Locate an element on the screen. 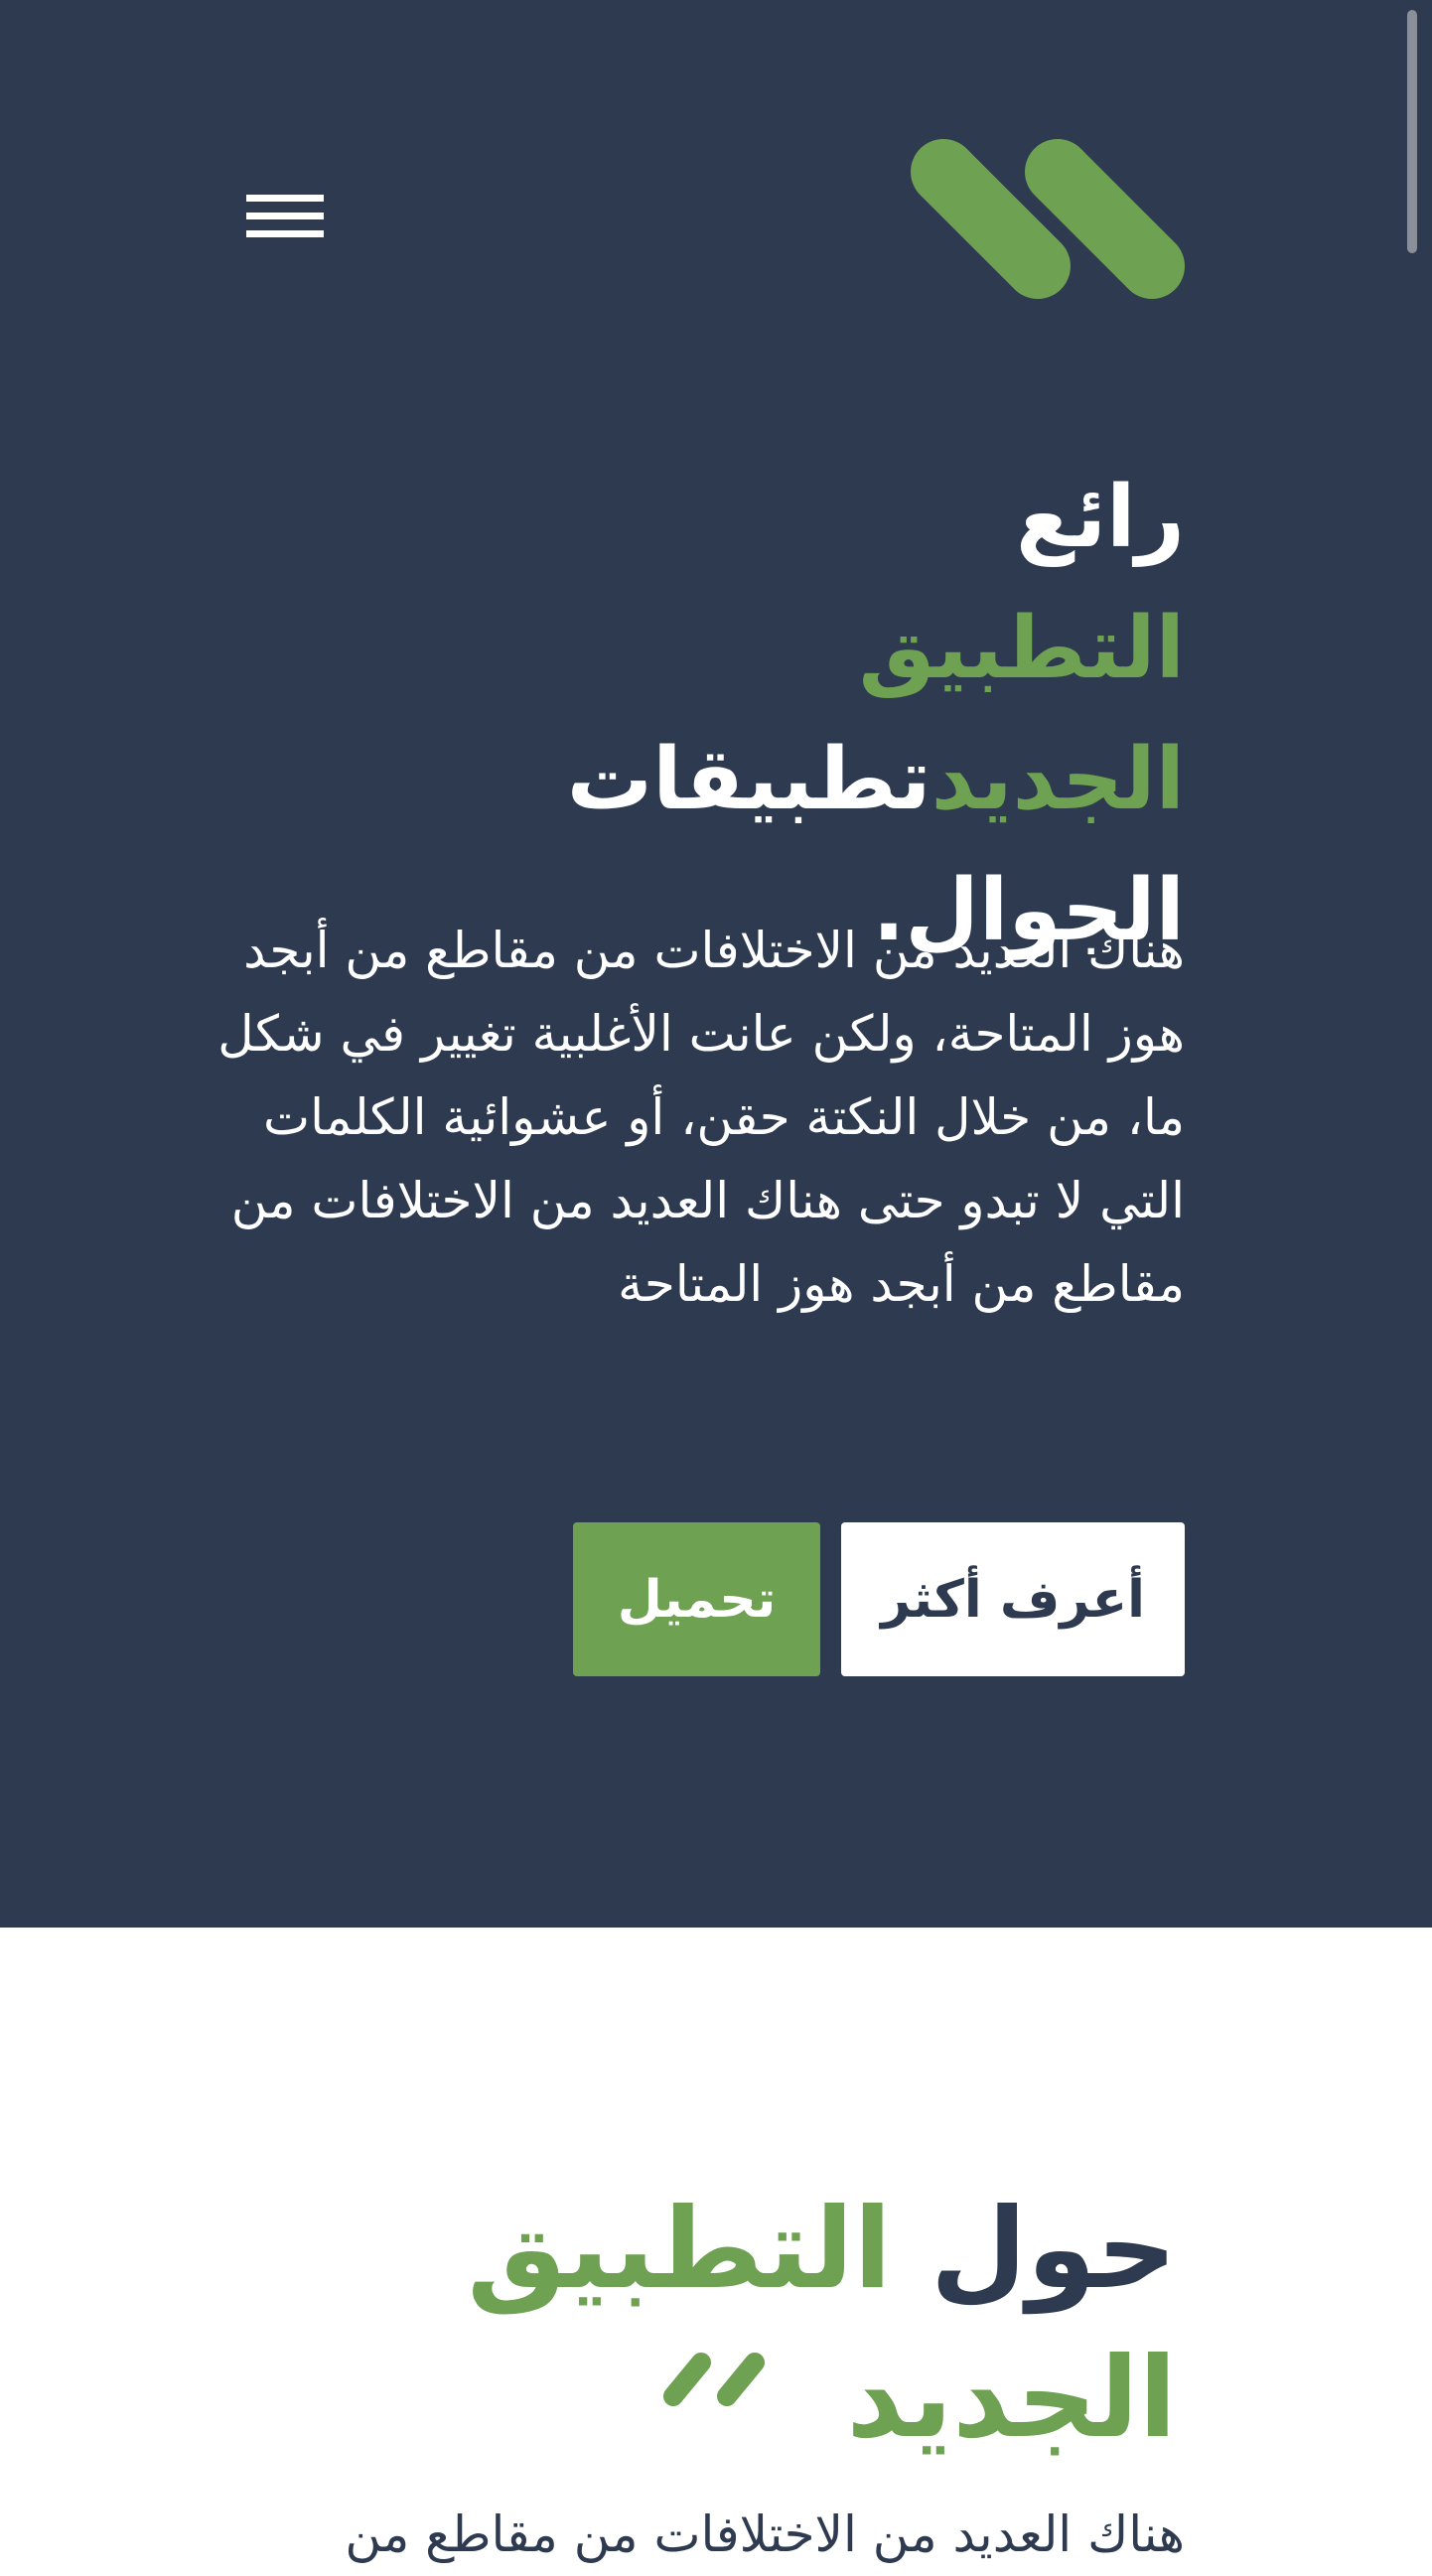  menu-bar-top is located at coordinates (285, 198).